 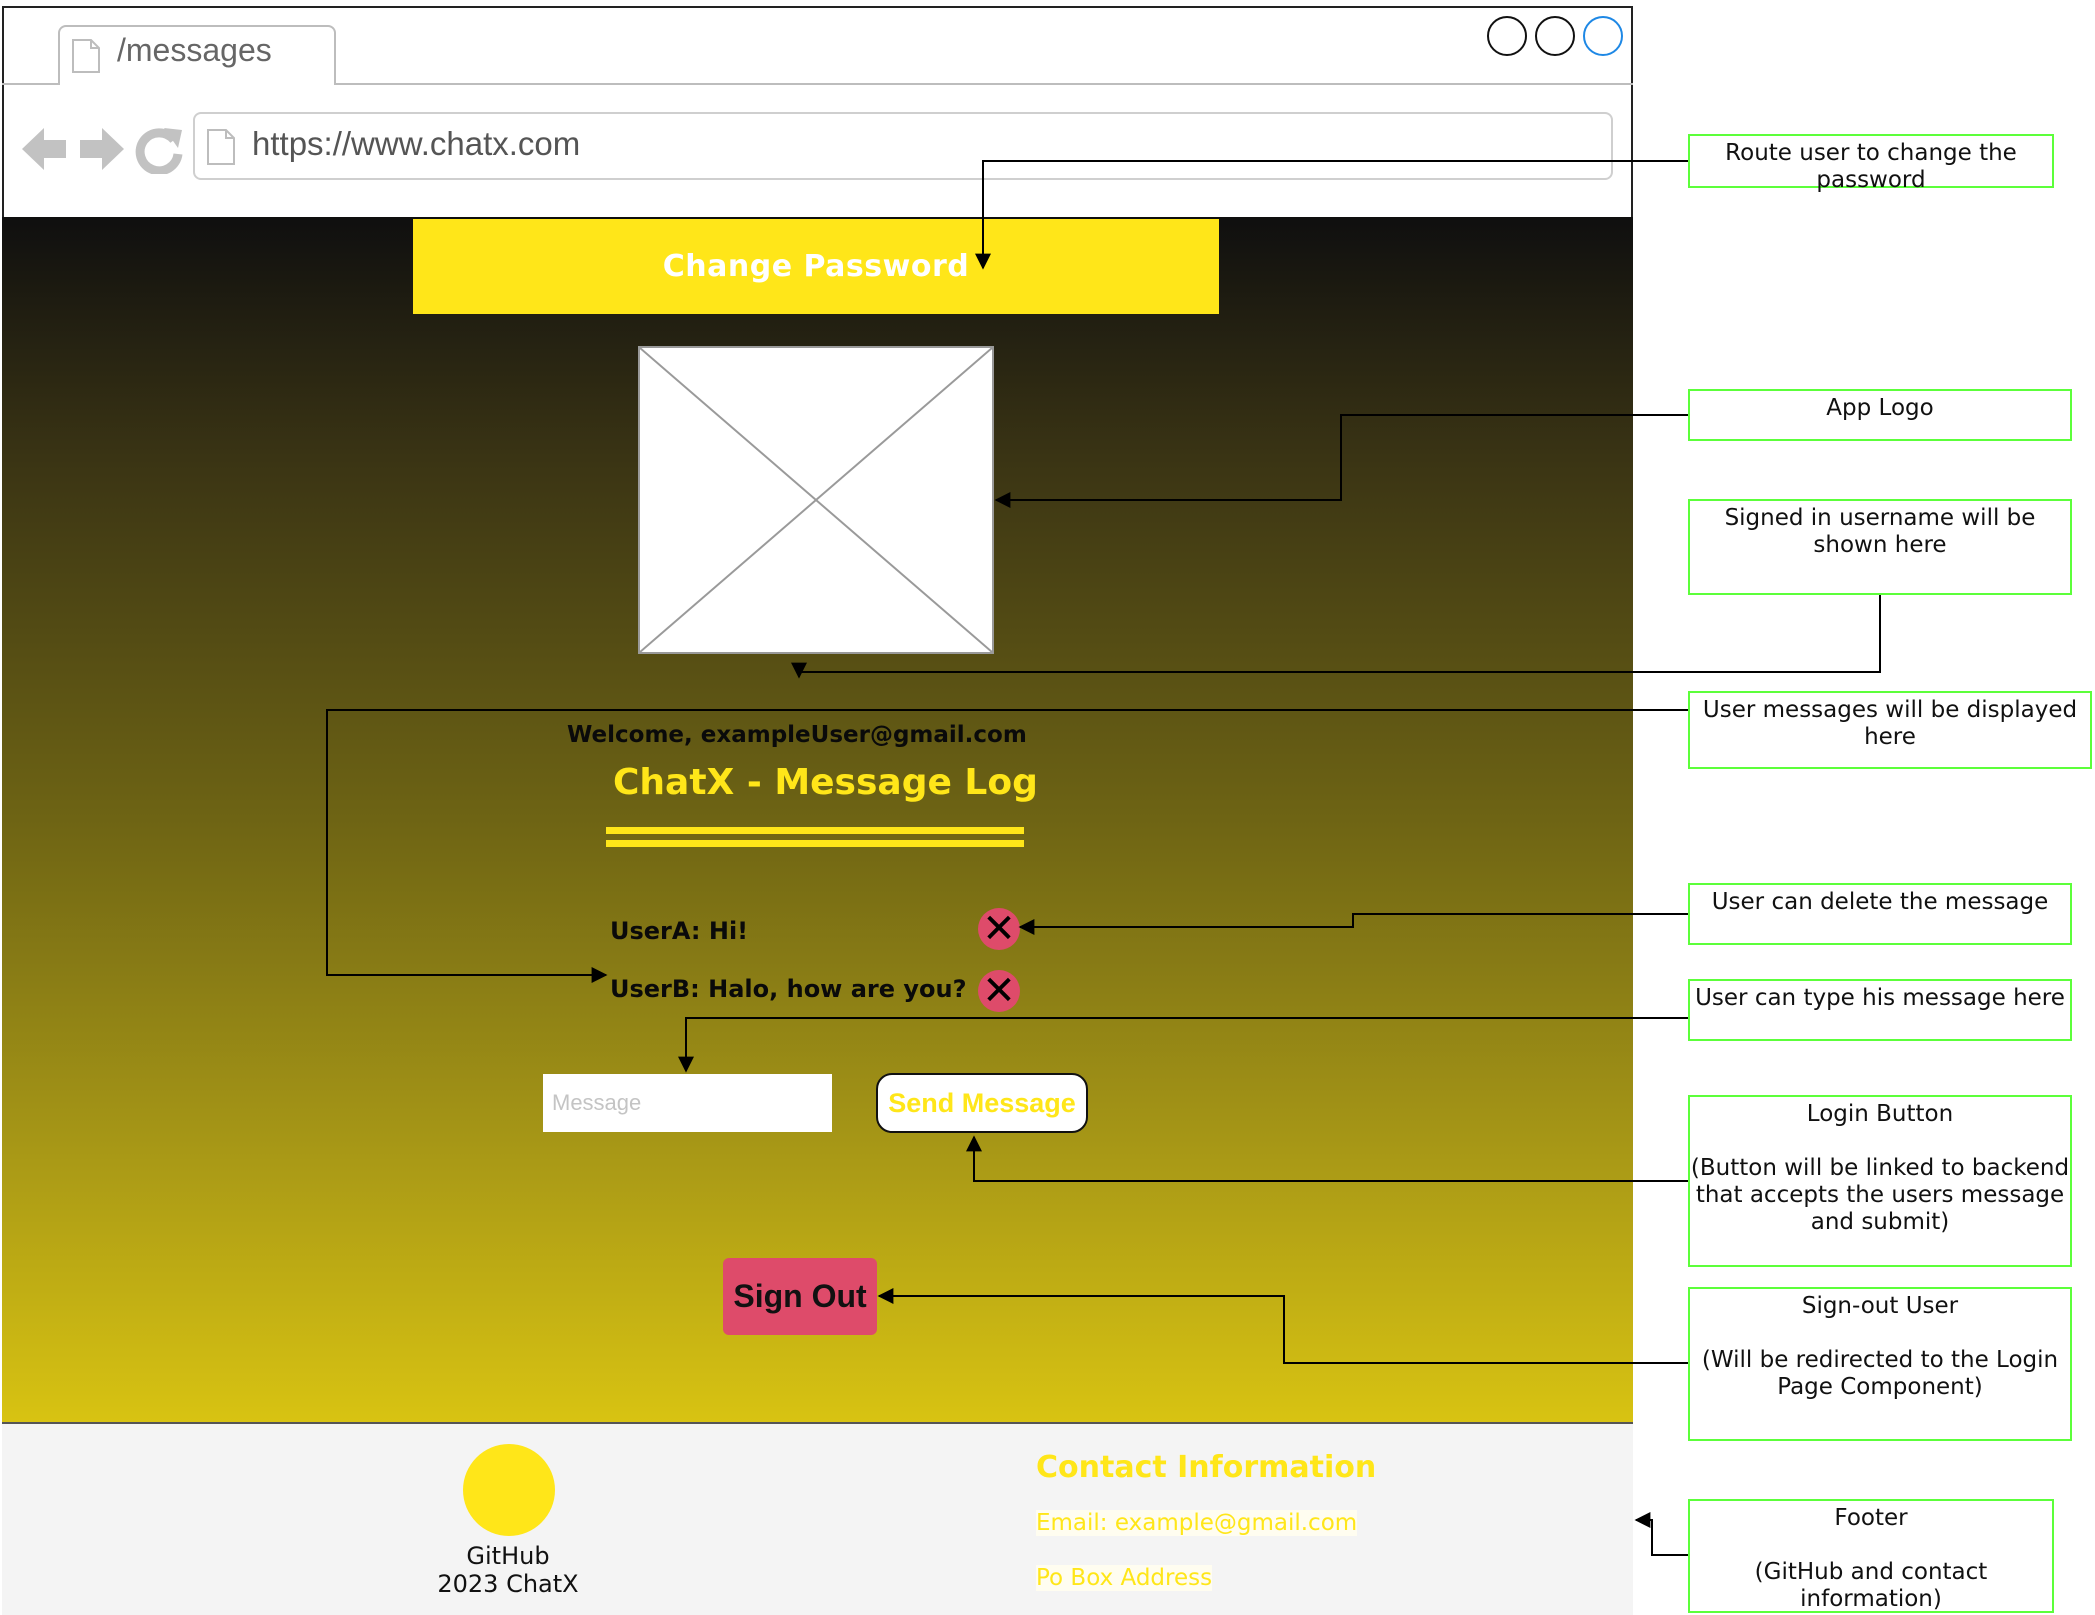 I want to click on connector-signout, so click(x=1282, y=1326).